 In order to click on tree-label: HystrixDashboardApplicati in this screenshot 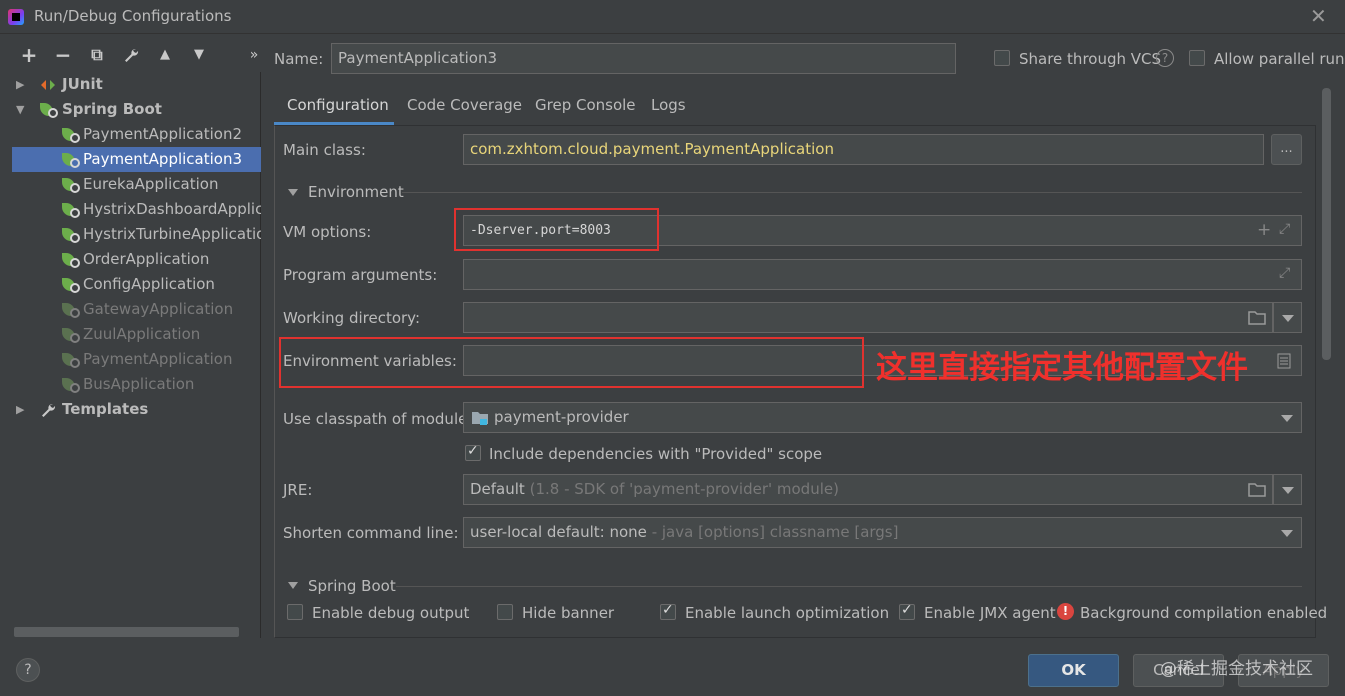, I will do `click(172, 209)`.